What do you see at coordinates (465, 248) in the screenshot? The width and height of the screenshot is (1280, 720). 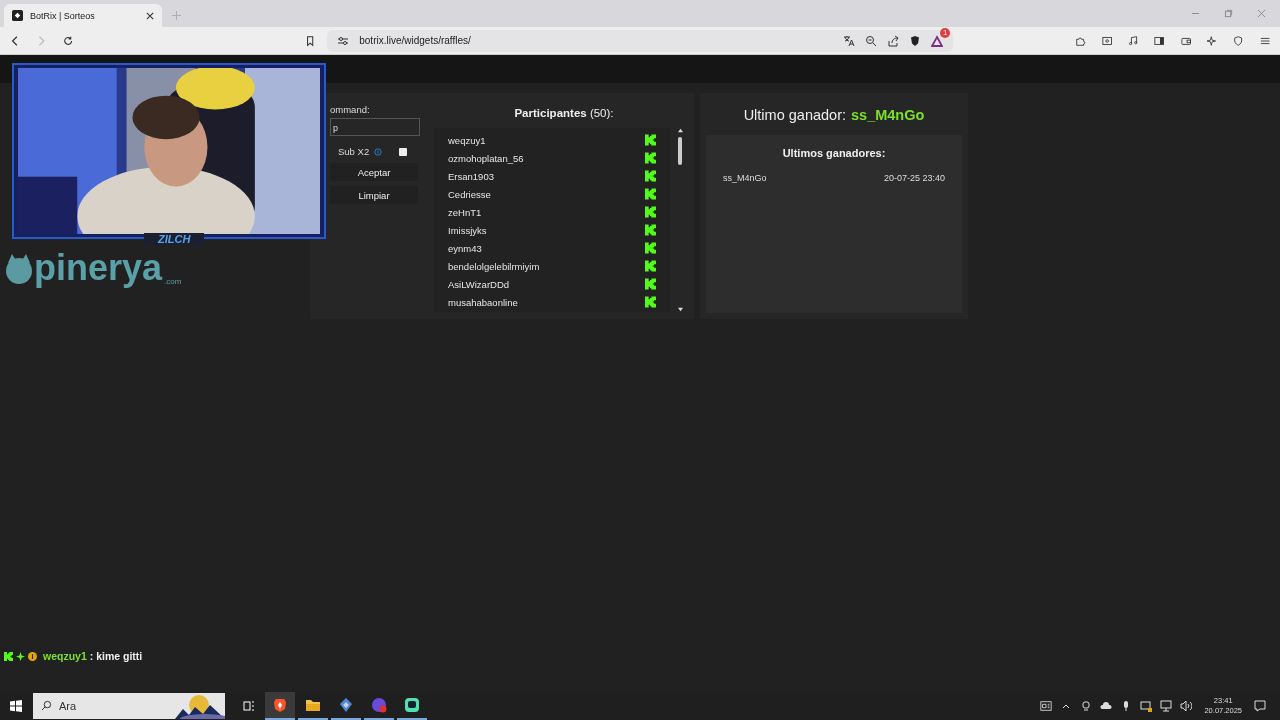 I see `participant-name: eynm43` at bounding box center [465, 248].